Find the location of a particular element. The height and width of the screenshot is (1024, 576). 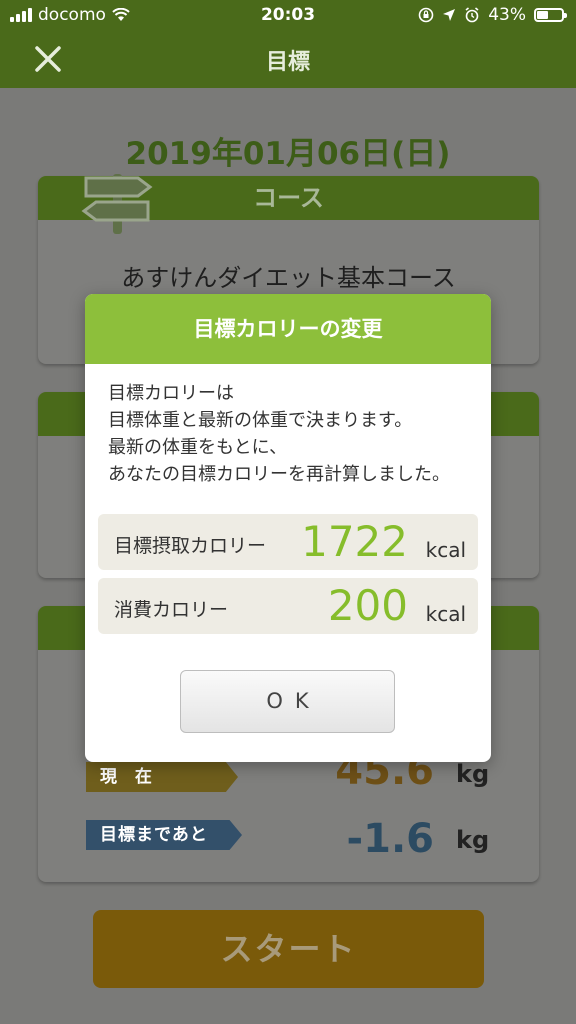

ok-button: OK is located at coordinates (287, 701).